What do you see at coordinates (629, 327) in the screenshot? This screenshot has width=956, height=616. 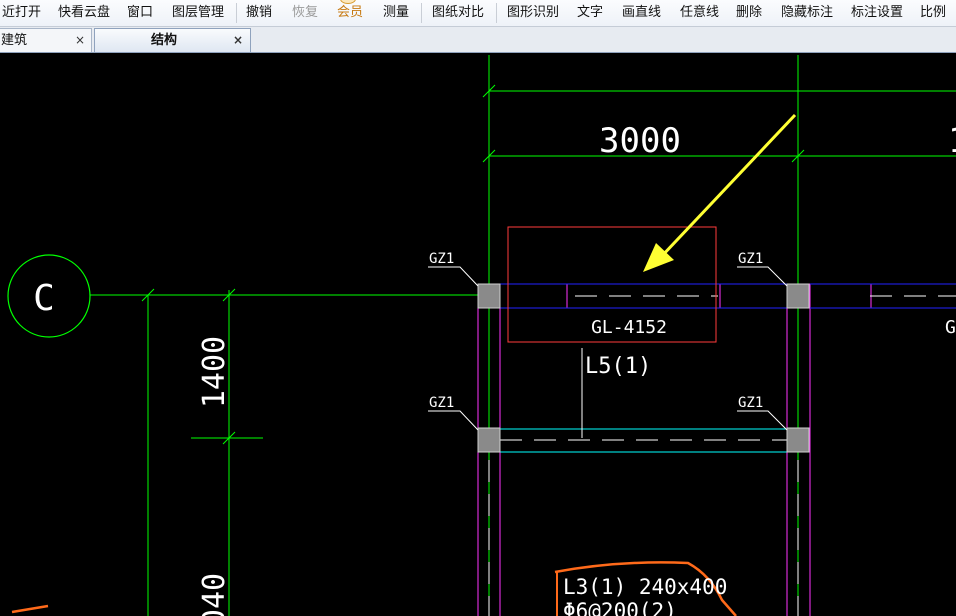 I see `beam-label-gl: GL-4152` at bounding box center [629, 327].